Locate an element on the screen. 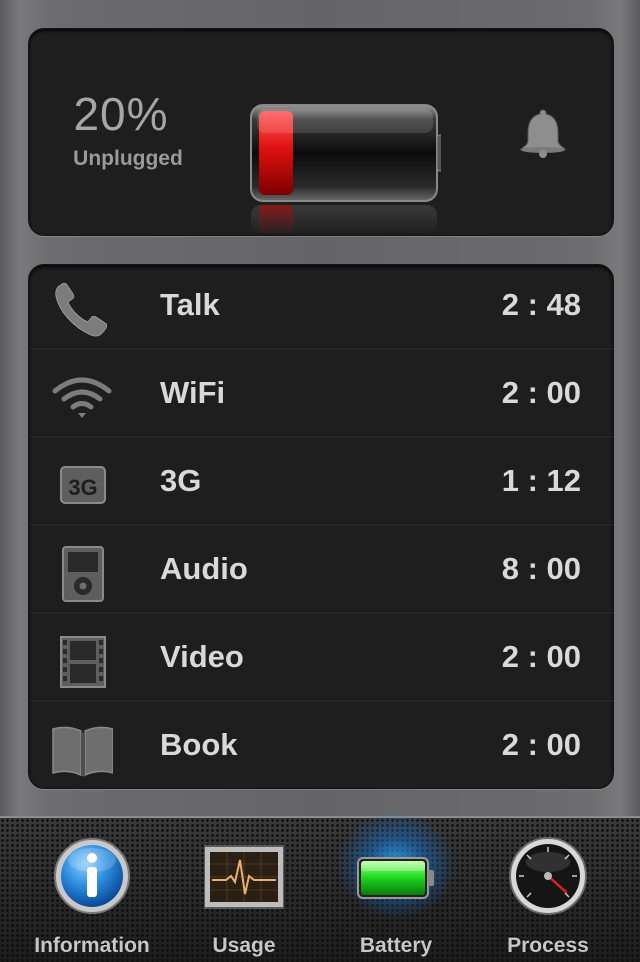  battery-percent: 20% is located at coordinates (121, 114).